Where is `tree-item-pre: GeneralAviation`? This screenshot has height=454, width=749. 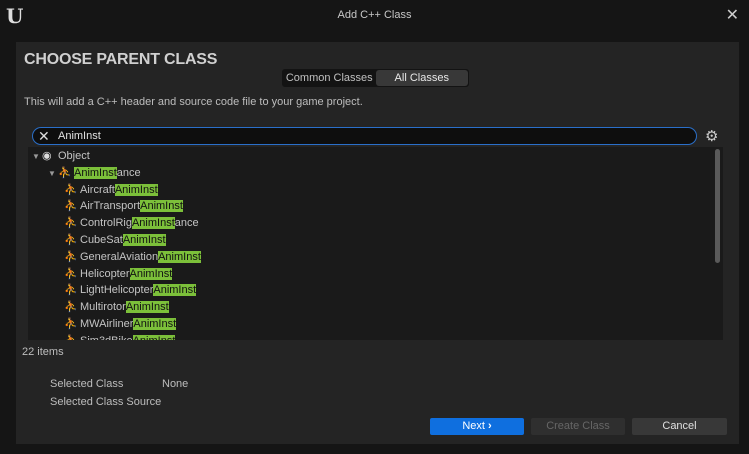
tree-item-pre: GeneralAviation is located at coordinates (119, 256).